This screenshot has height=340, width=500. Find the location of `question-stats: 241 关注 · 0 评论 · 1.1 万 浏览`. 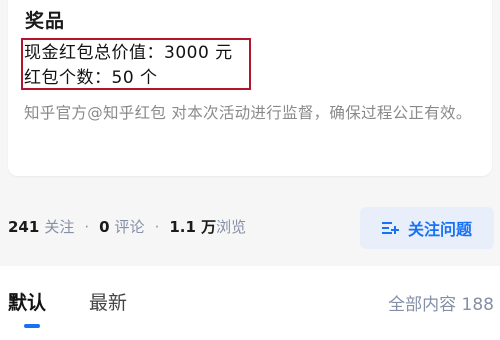

question-stats: 241 关注 · 0 评论 · 1.1 万 浏览 is located at coordinates (127, 226).